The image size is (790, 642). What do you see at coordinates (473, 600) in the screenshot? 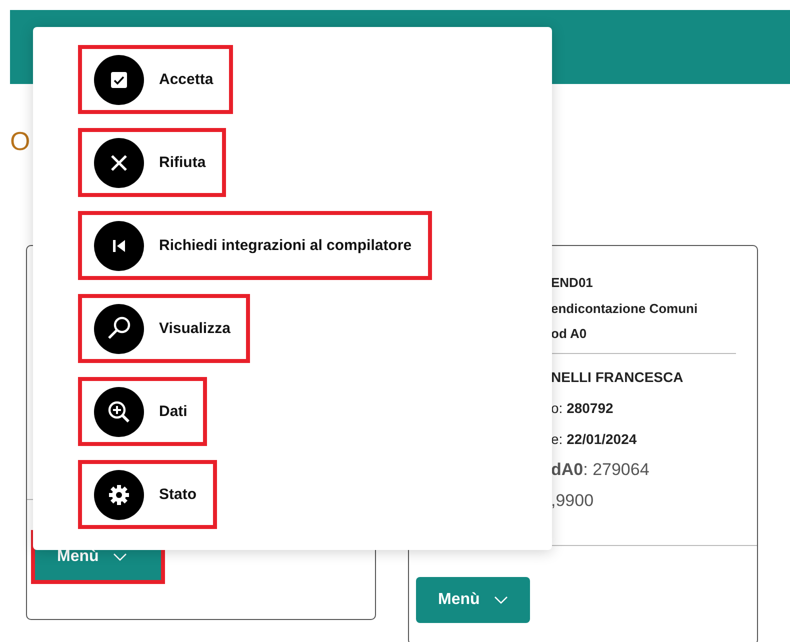
I see `menu-button: Menù` at bounding box center [473, 600].